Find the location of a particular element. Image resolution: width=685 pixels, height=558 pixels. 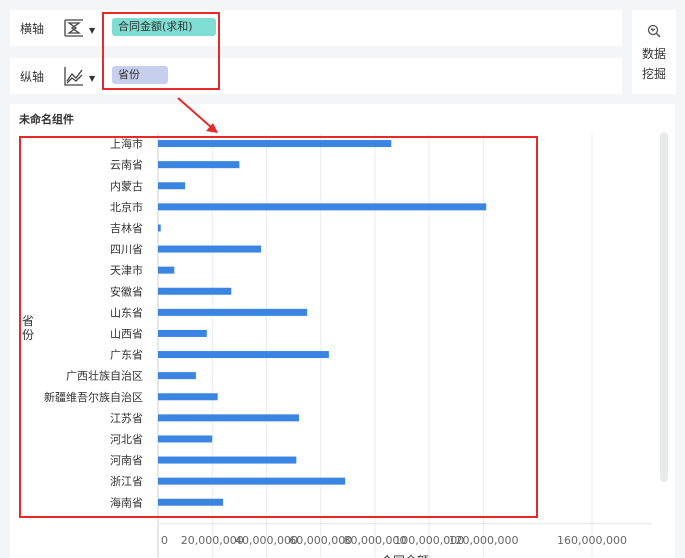

x-axis-title: 合同金额 is located at coordinates (405, 555).